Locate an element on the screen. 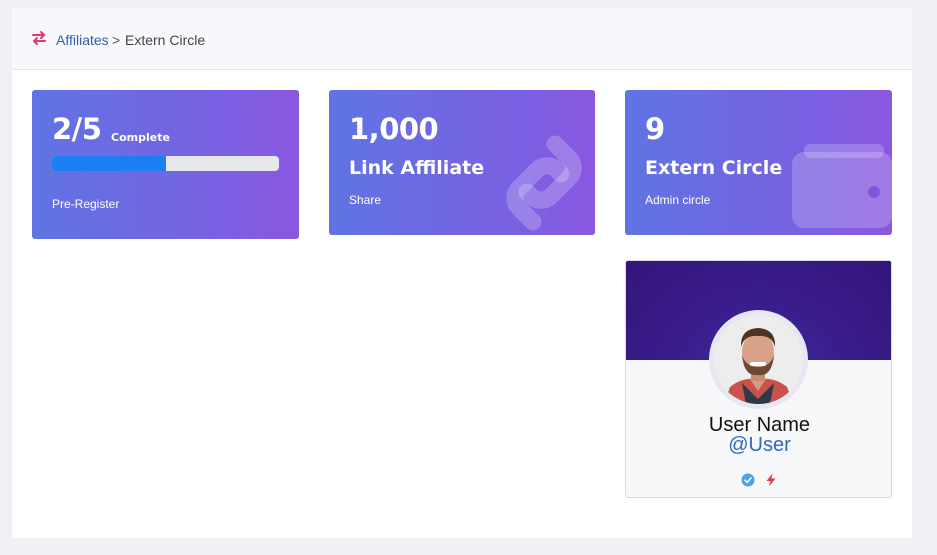 This screenshot has width=937, height=555. link-affiliate-card: 1,000 Link Affiliate Share is located at coordinates (462, 162).